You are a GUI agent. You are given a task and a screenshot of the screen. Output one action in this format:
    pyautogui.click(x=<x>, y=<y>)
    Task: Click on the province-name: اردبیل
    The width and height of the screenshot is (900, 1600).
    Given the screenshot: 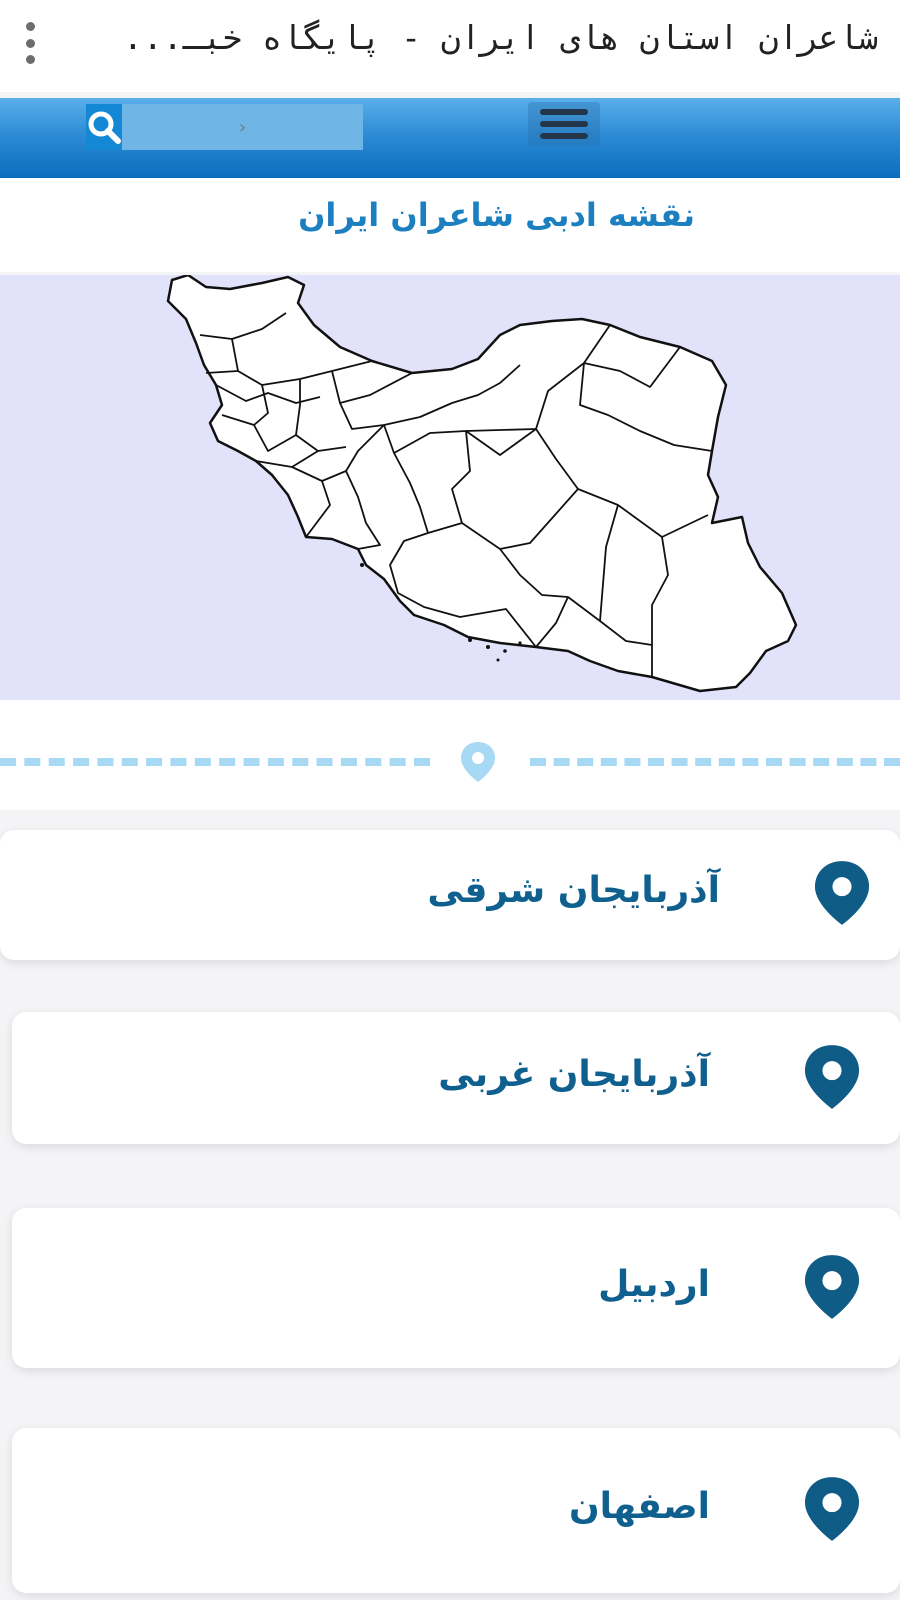 What is the action you would take?
    pyautogui.click(x=654, y=1284)
    